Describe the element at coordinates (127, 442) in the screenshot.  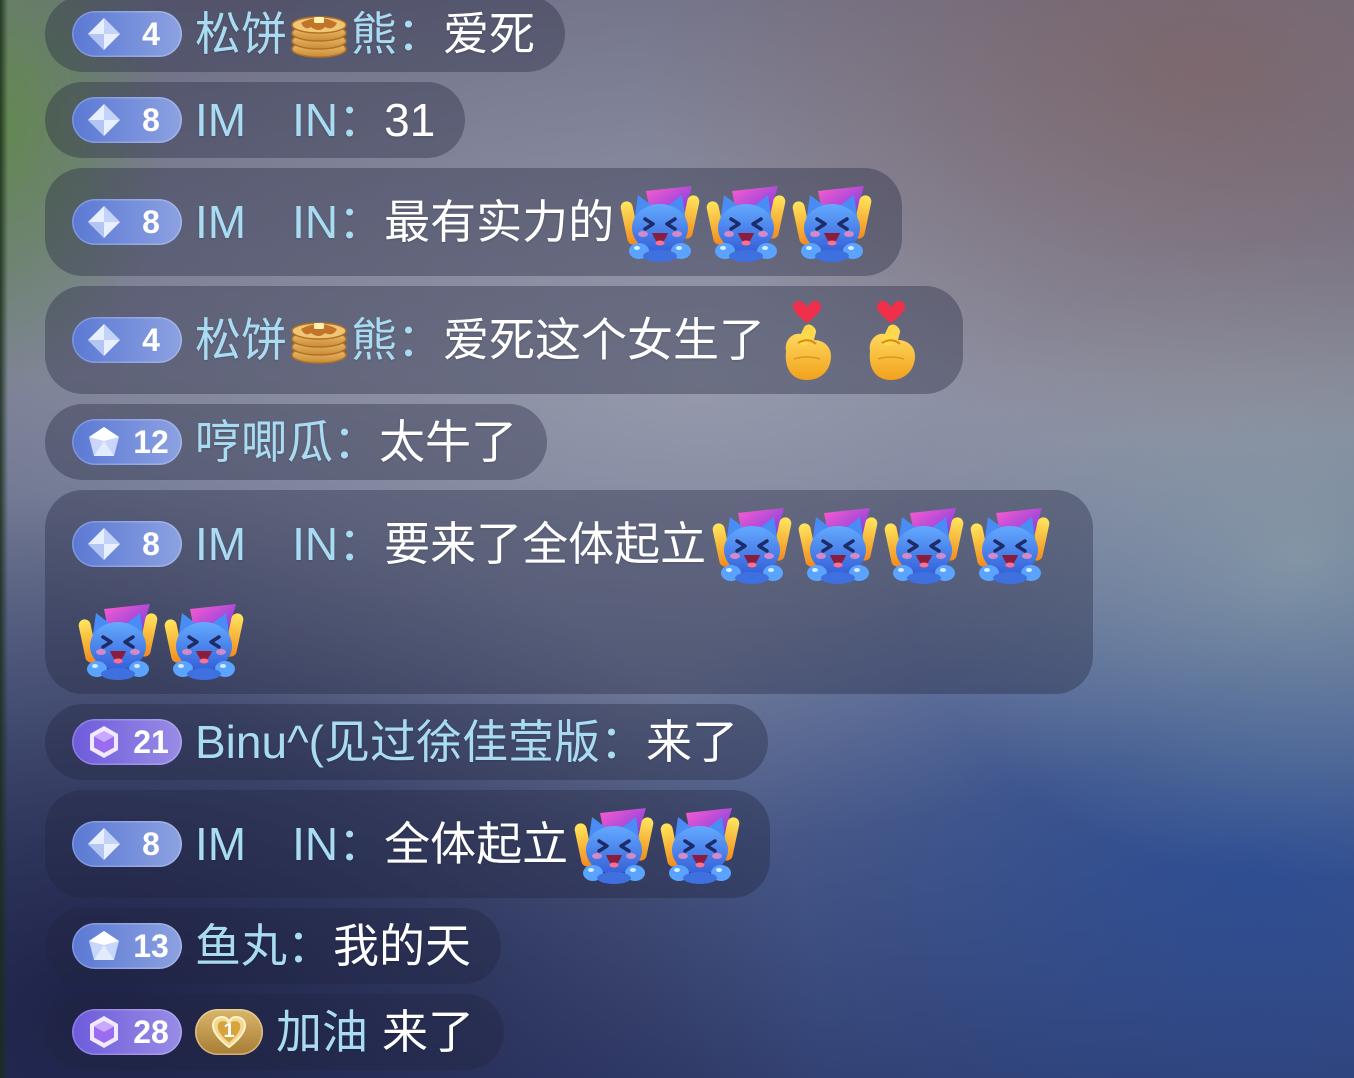
I see `user-level-badge: 12` at that location.